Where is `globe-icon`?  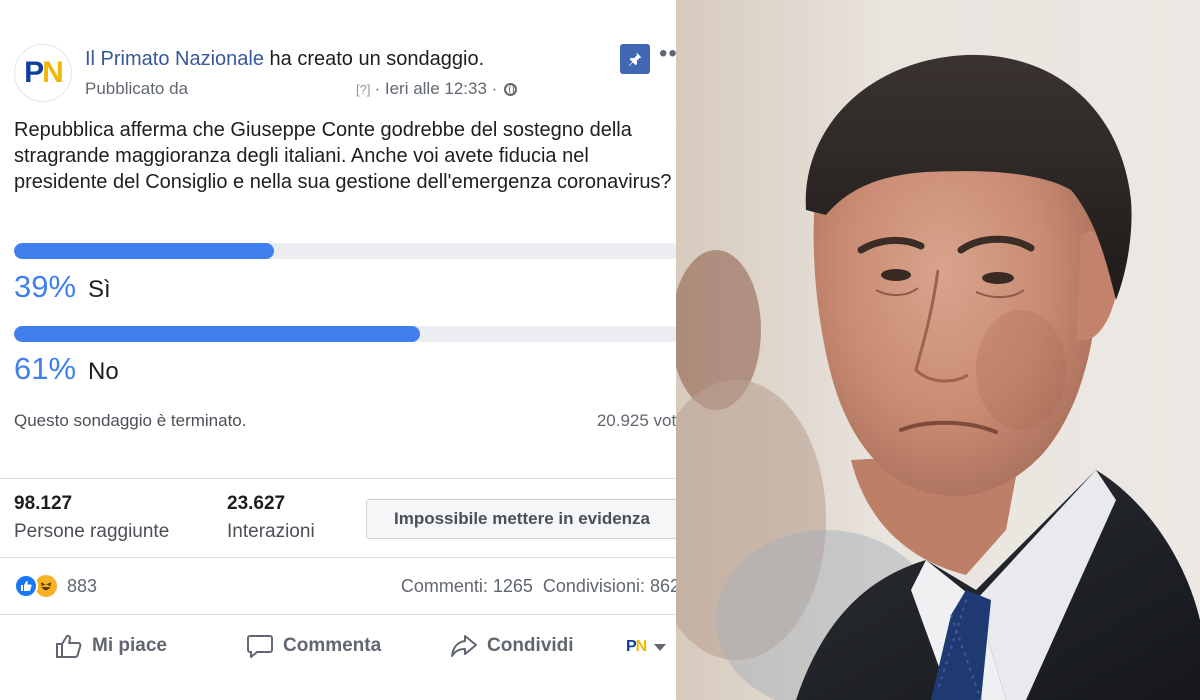
globe-icon is located at coordinates (511, 89).